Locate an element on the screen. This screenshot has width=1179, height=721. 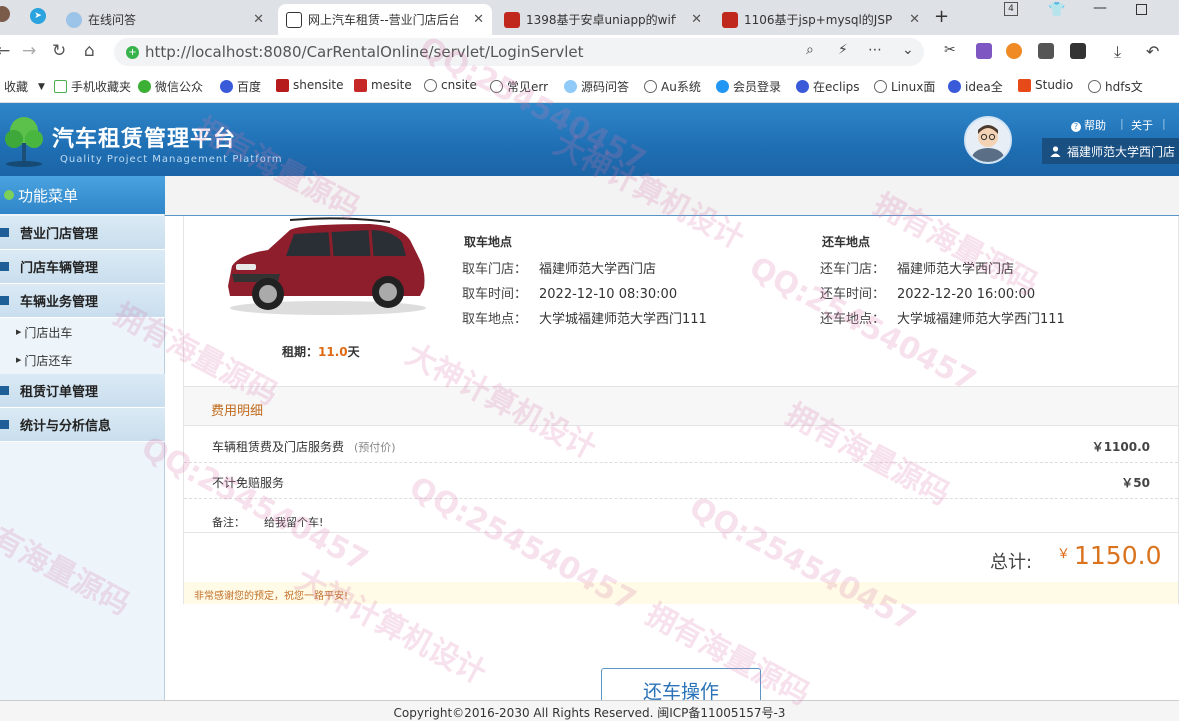
bookmark-item: 微信公众 is located at coordinates (170, 86).